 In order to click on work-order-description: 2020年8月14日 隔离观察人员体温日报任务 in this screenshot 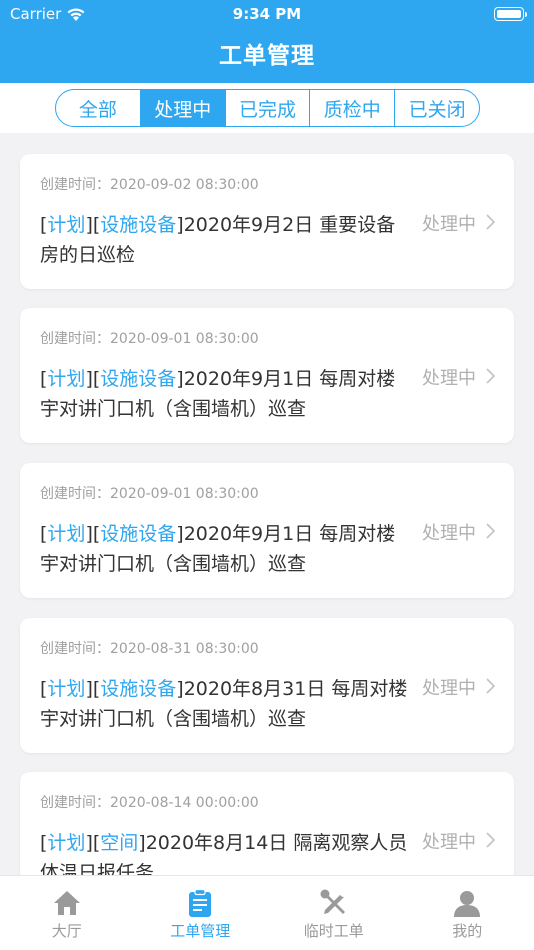, I will do `click(224, 853)`.